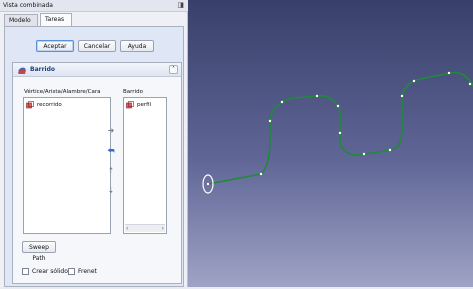 The height and width of the screenshot is (289, 473). What do you see at coordinates (208, 184) in the screenshot?
I see `profile-center-point` at bounding box center [208, 184].